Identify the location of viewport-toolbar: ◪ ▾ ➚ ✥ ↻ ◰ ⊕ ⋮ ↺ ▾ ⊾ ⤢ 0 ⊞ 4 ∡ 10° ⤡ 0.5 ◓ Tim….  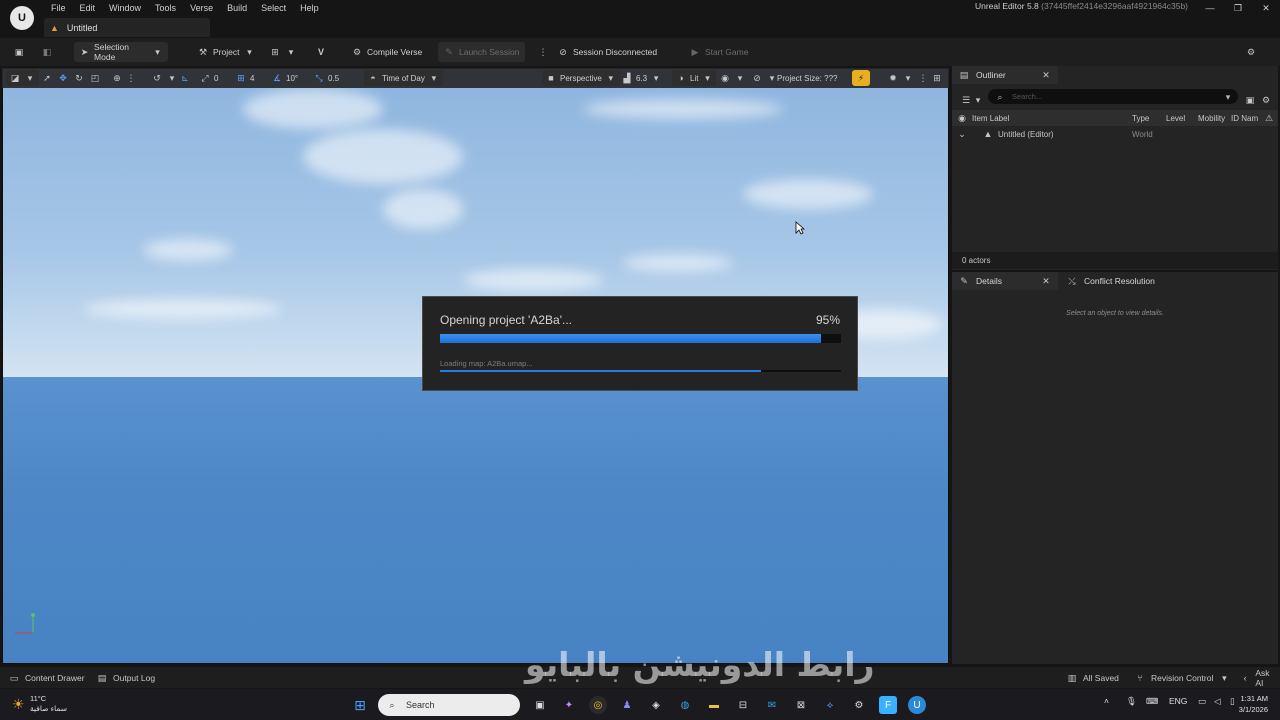
(475, 78).